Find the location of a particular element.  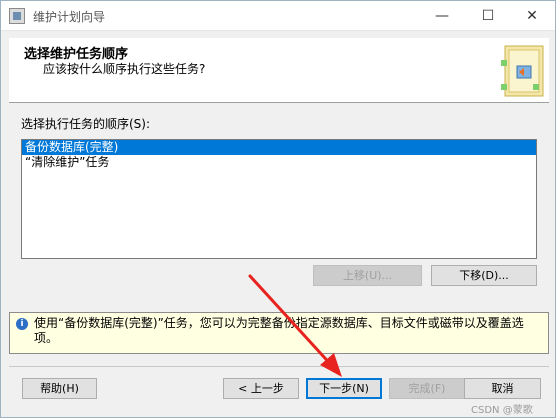

cancel-button: 取消 is located at coordinates (502, 388).